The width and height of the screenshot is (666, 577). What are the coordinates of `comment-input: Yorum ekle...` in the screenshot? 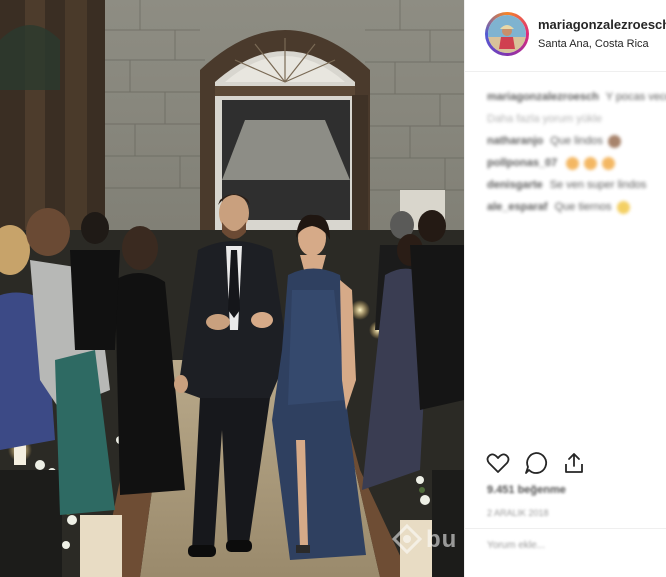 It's located at (516, 545).